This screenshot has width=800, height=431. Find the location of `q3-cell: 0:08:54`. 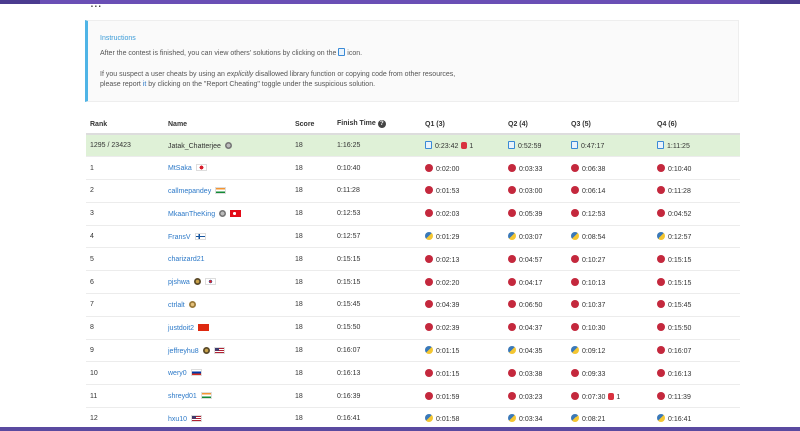

q3-cell: 0:08:54 is located at coordinates (610, 237).